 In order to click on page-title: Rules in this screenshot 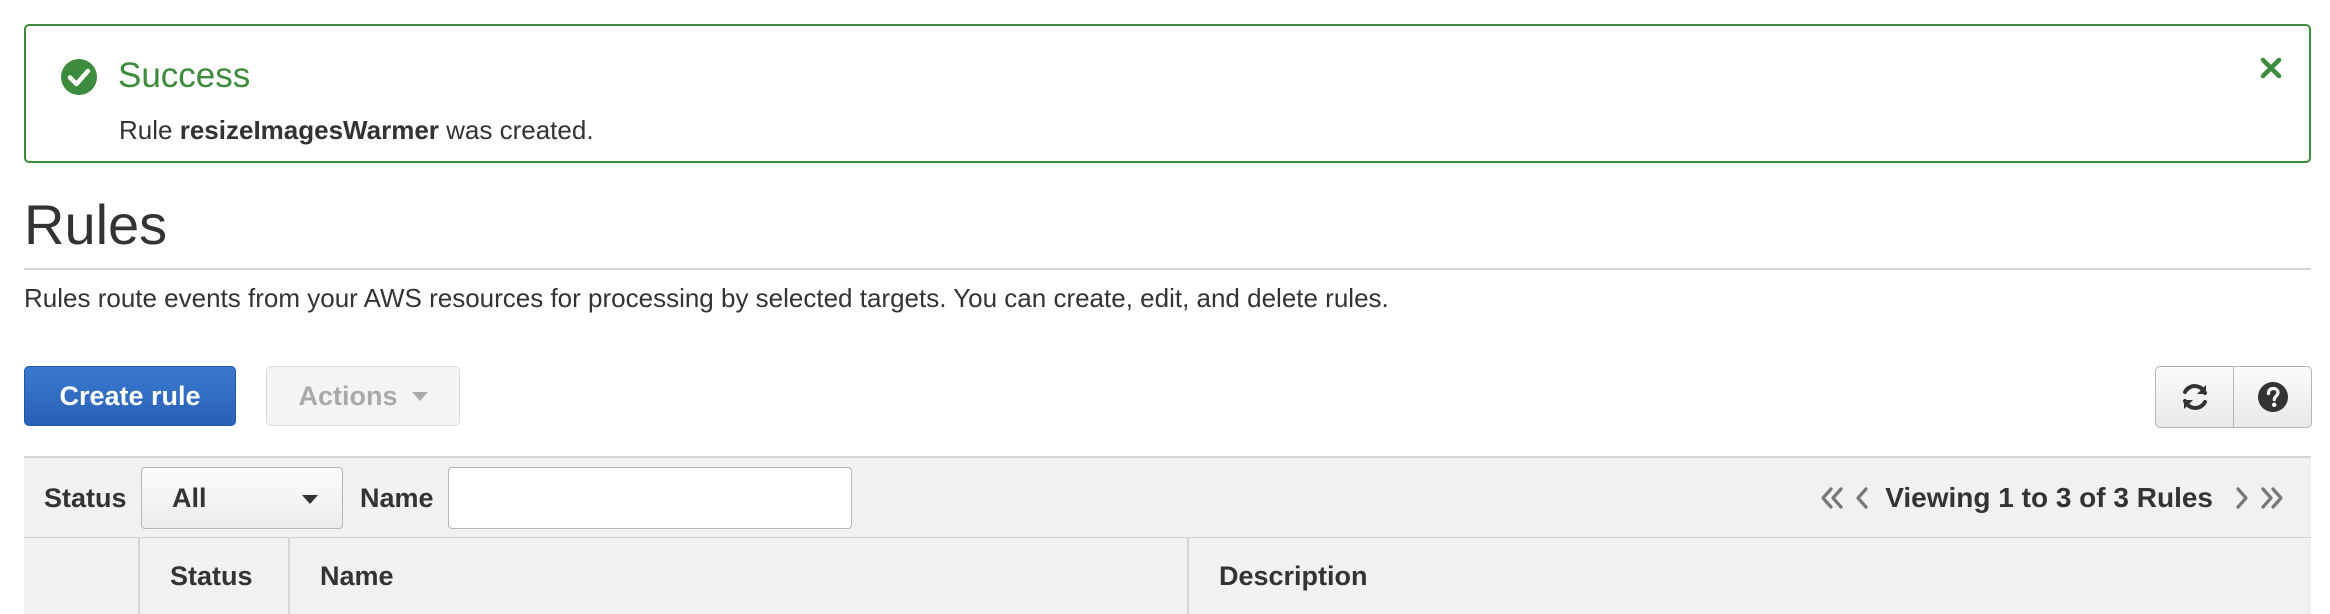, I will do `click(96, 224)`.